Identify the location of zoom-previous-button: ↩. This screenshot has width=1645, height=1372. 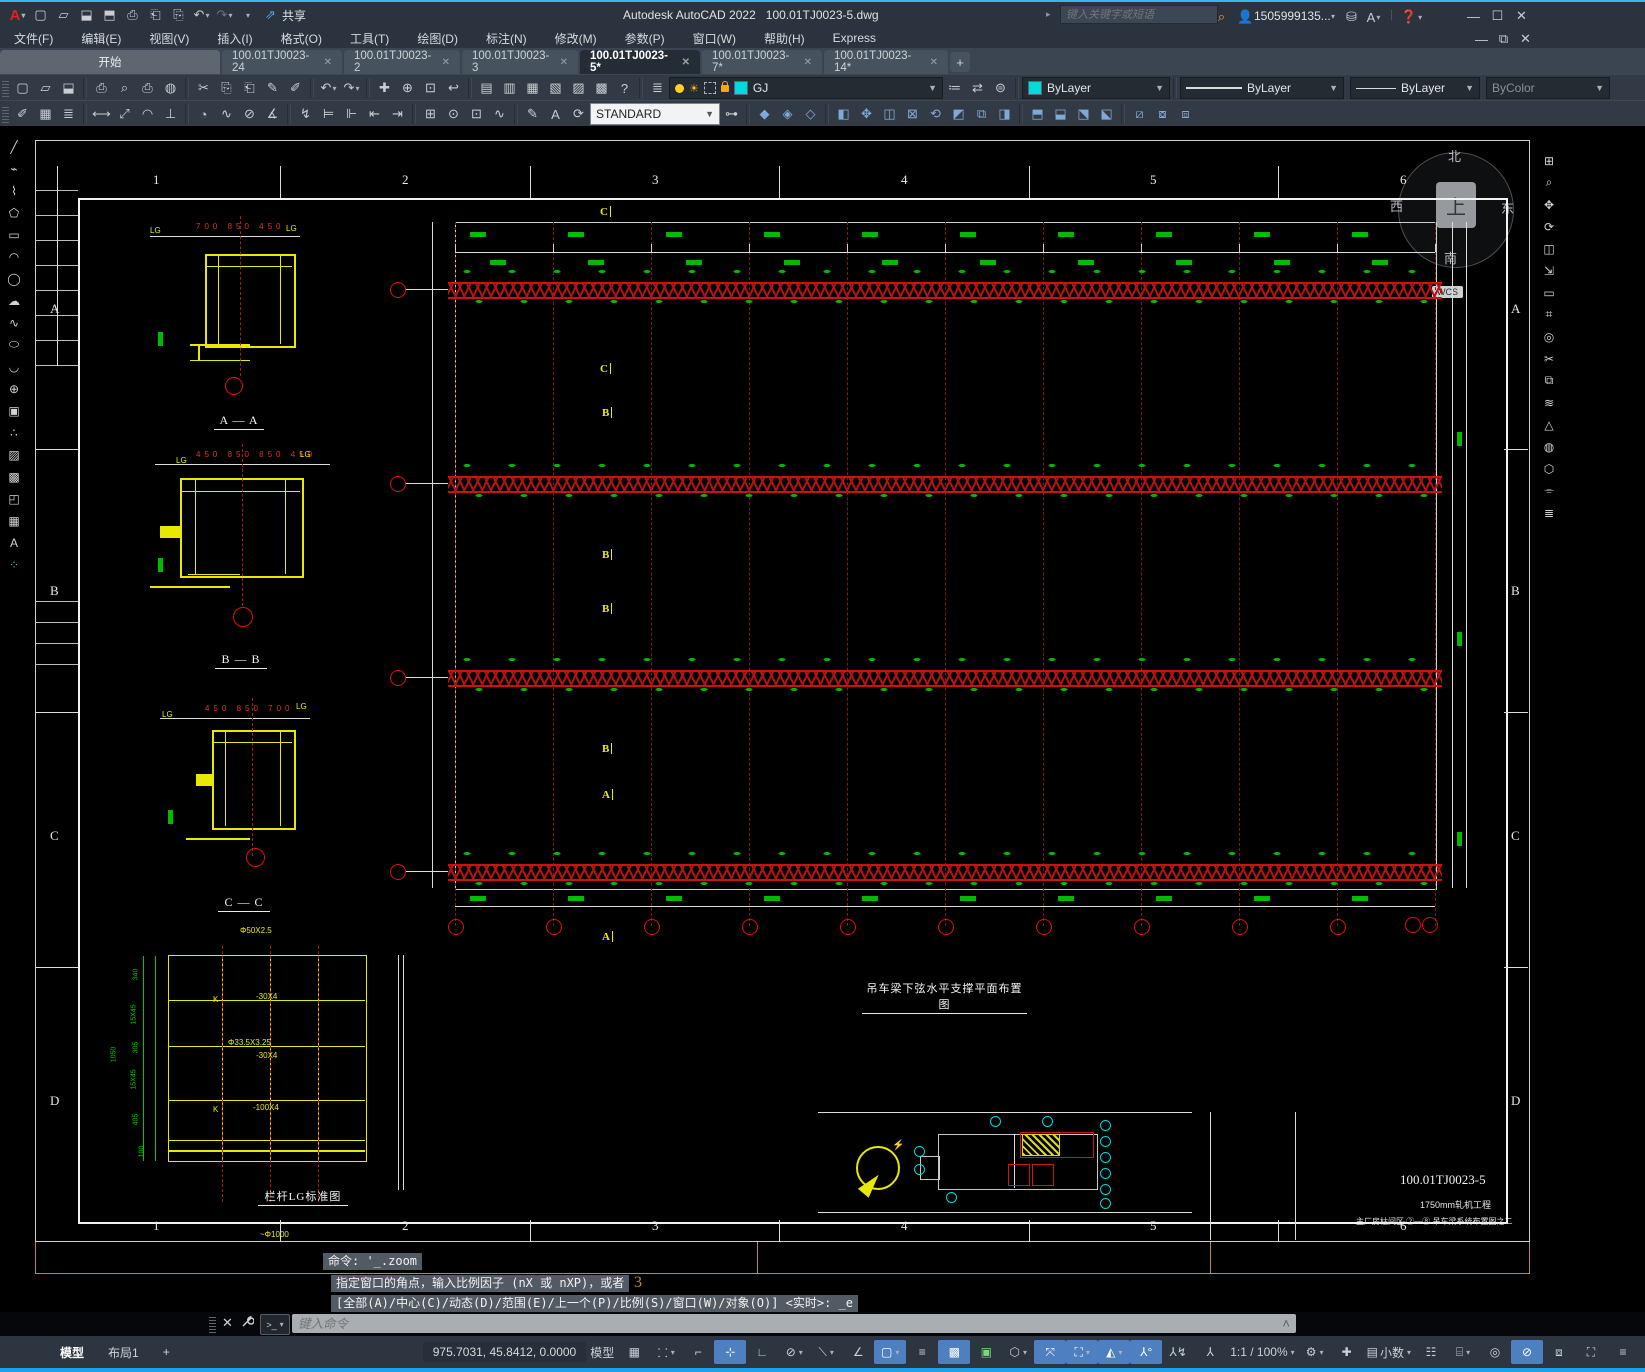
(453, 88).